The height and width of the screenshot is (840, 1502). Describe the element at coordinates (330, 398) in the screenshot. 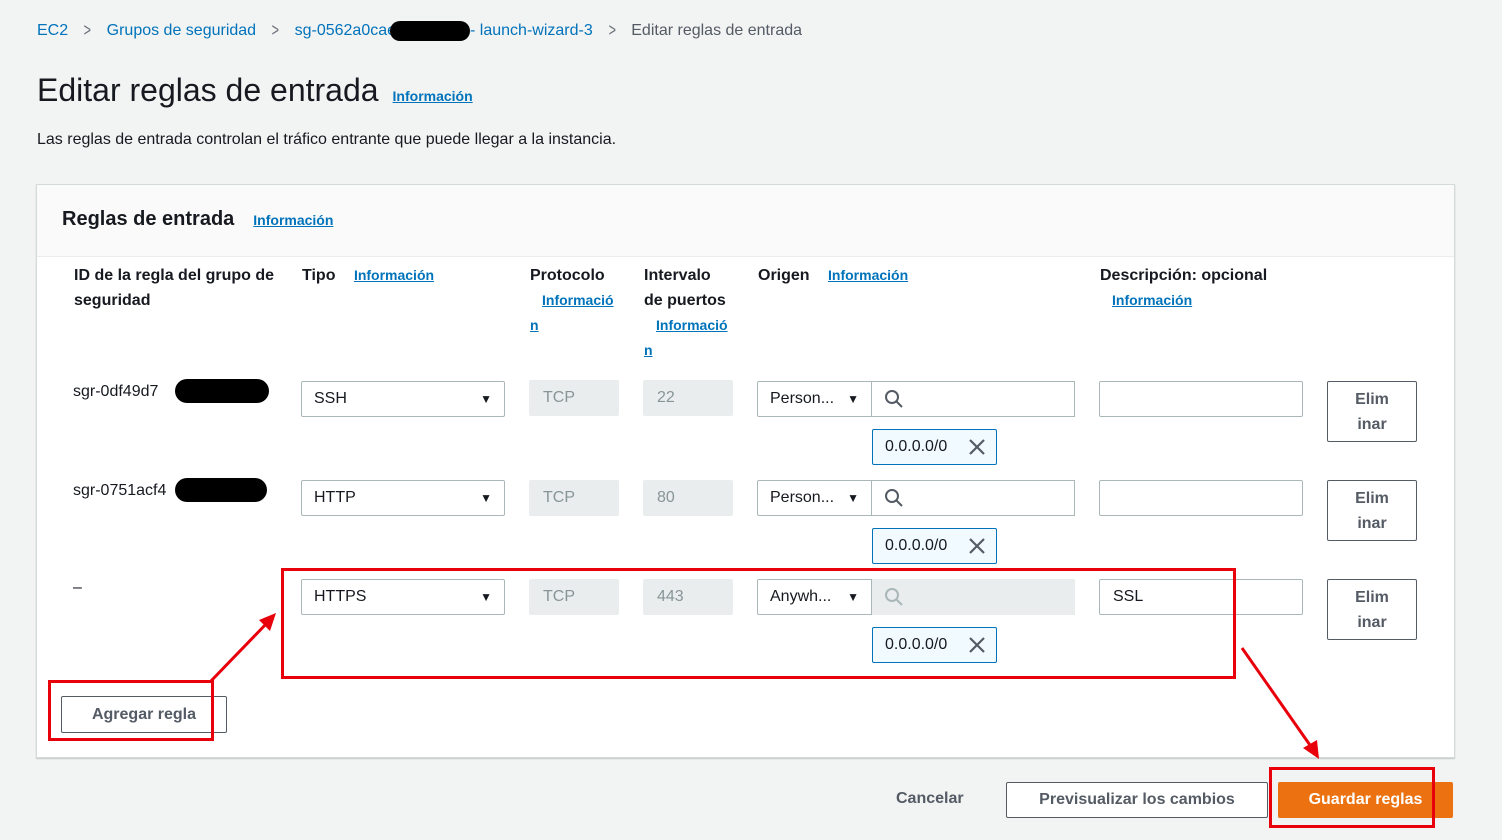

I see `type-select-value: SSH` at that location.